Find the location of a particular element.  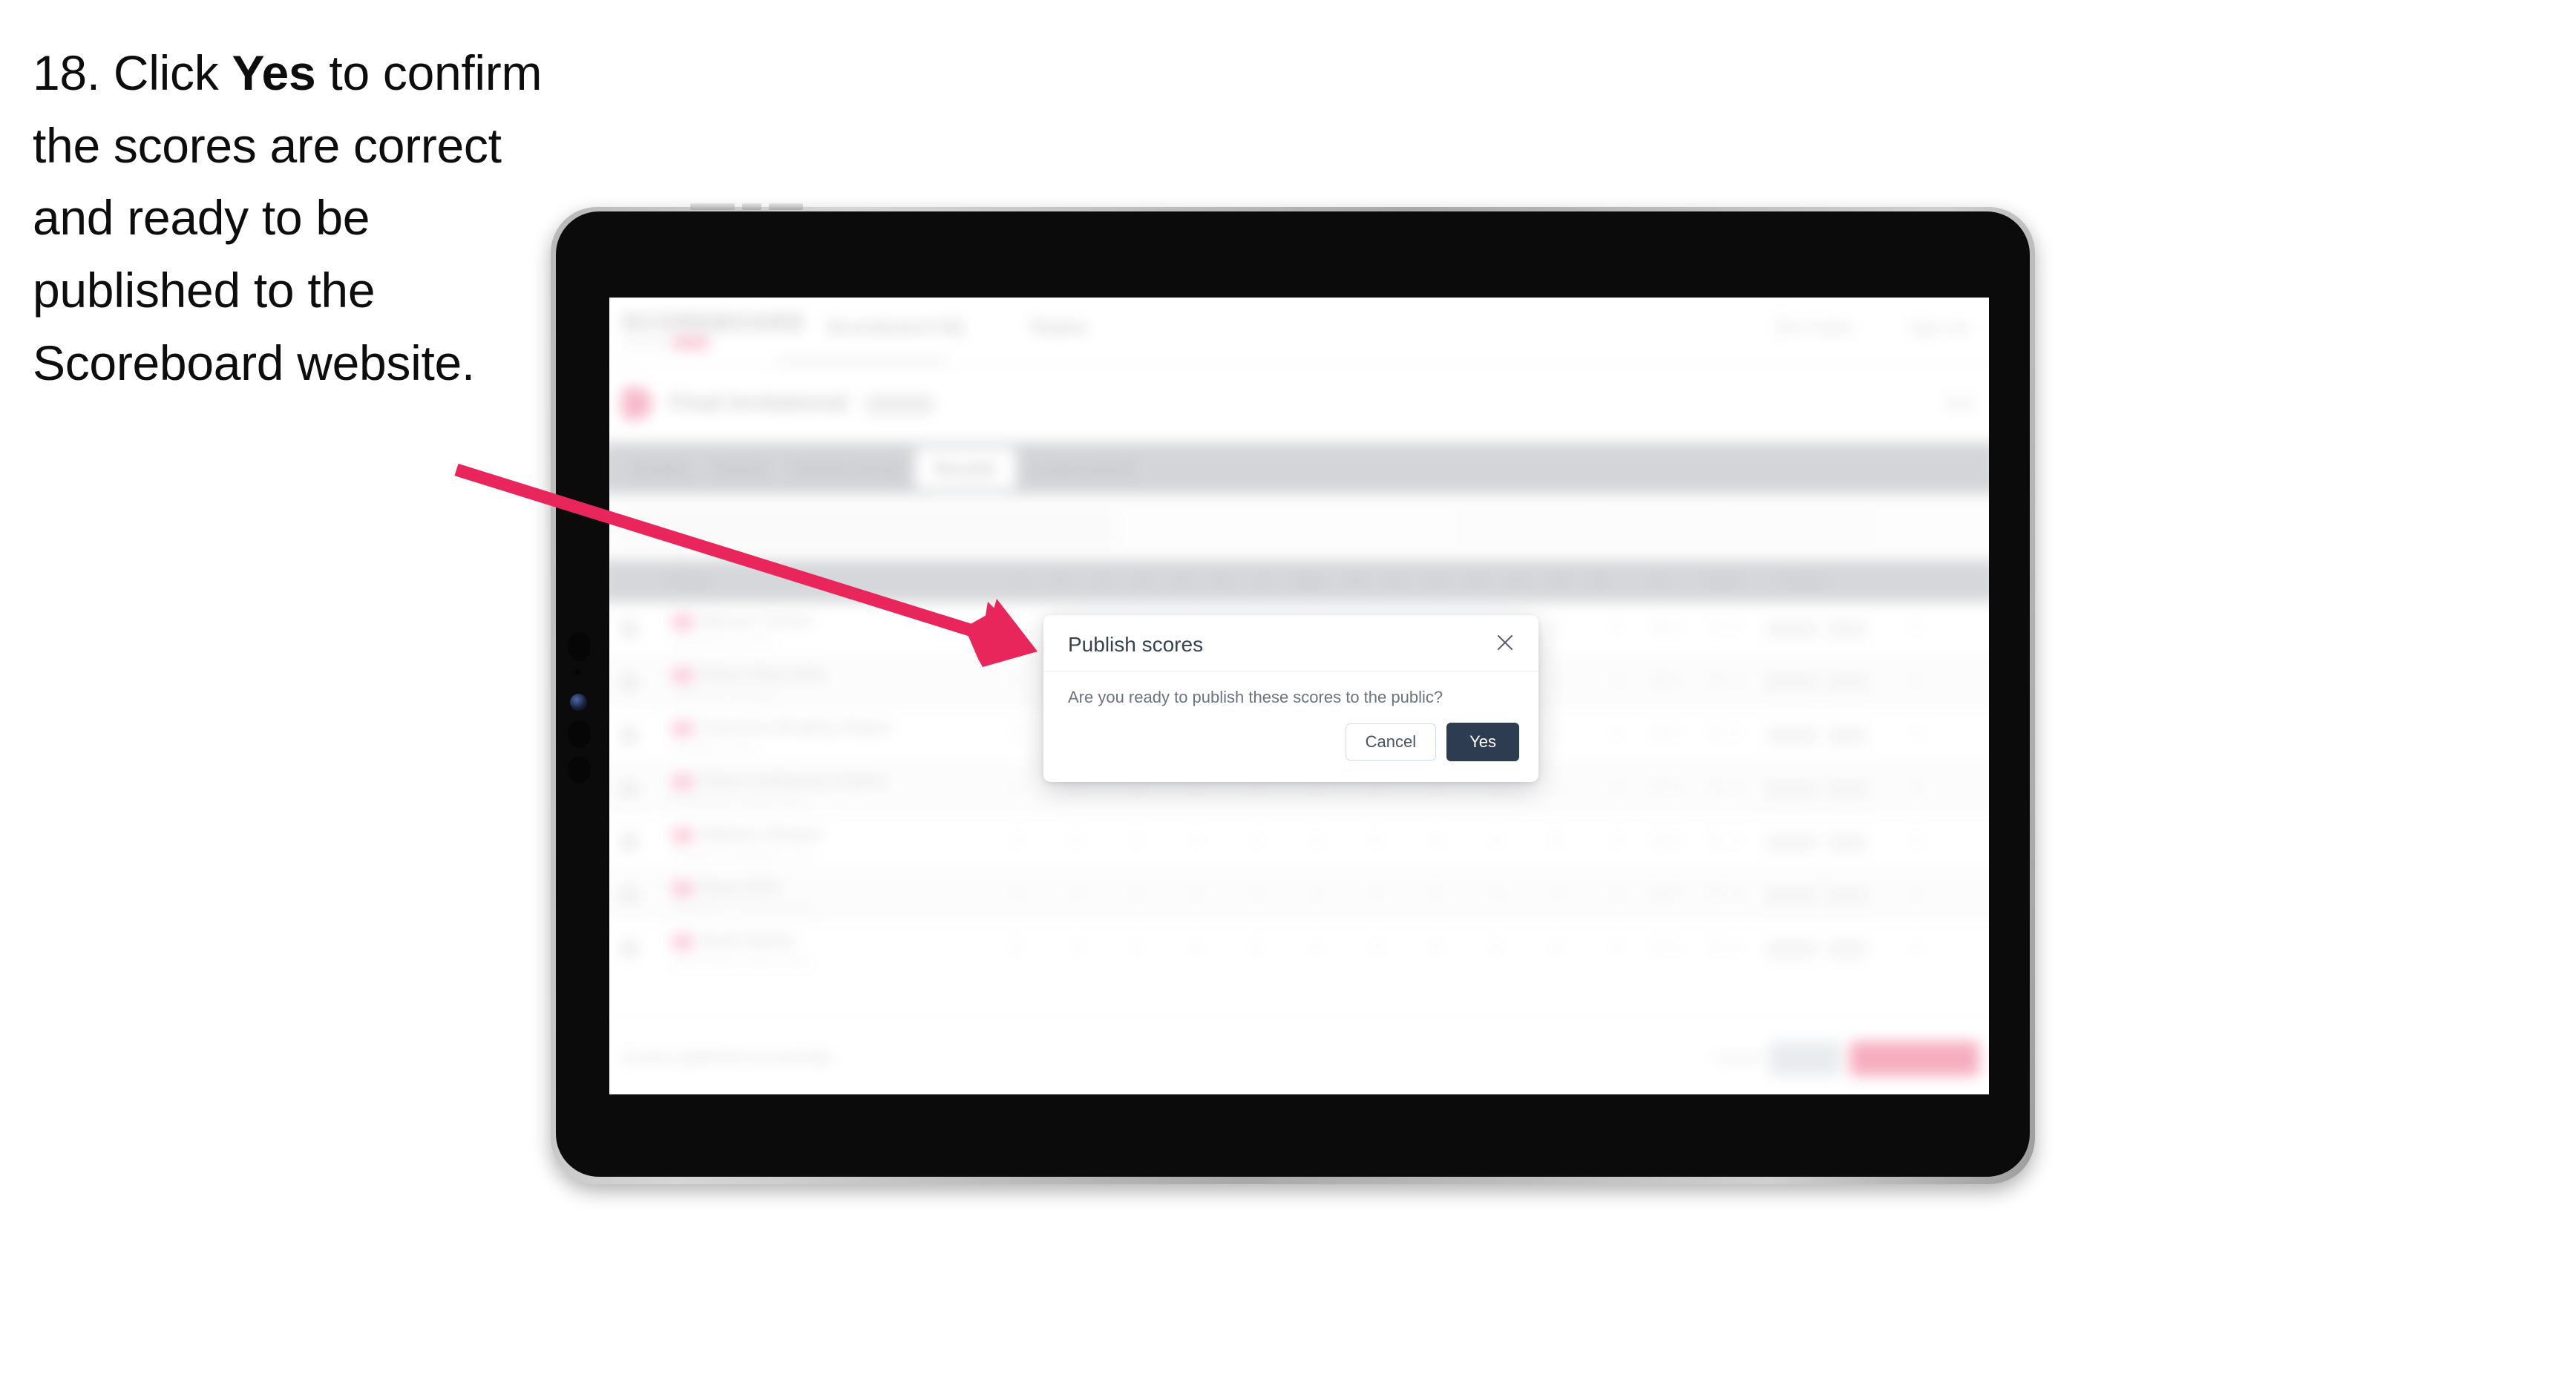

th-7: 7 is located at coordinates (1263, 582).